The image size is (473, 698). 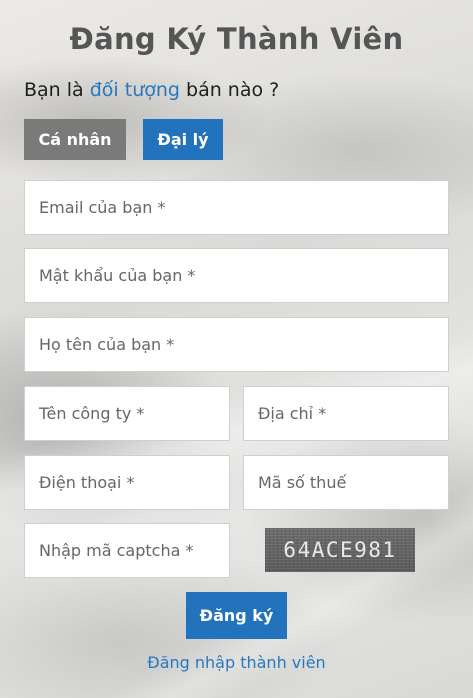 I want to click on phone-field: Điện thoại *, so click(x=127, y=482).